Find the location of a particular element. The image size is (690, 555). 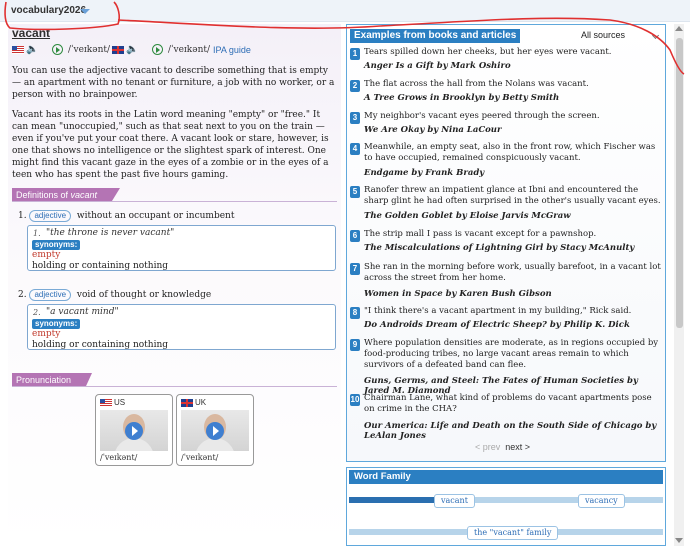

ipa-guide-link: IPA guide is located at coordinates (232, 50).